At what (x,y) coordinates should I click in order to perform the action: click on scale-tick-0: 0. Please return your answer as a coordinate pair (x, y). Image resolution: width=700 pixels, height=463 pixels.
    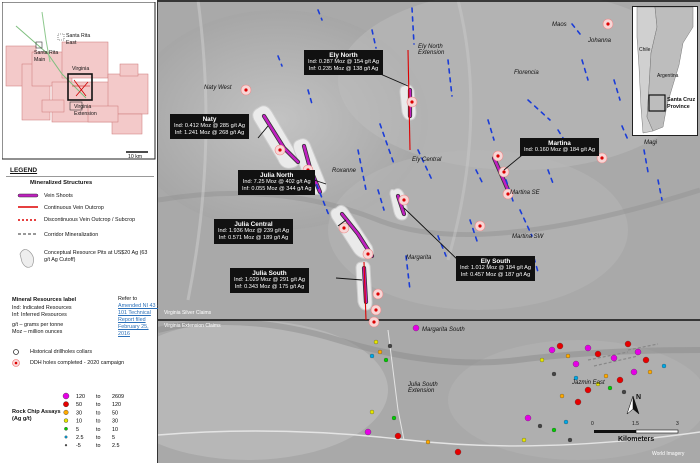
    Looking at the image, I should click on (592, 424).